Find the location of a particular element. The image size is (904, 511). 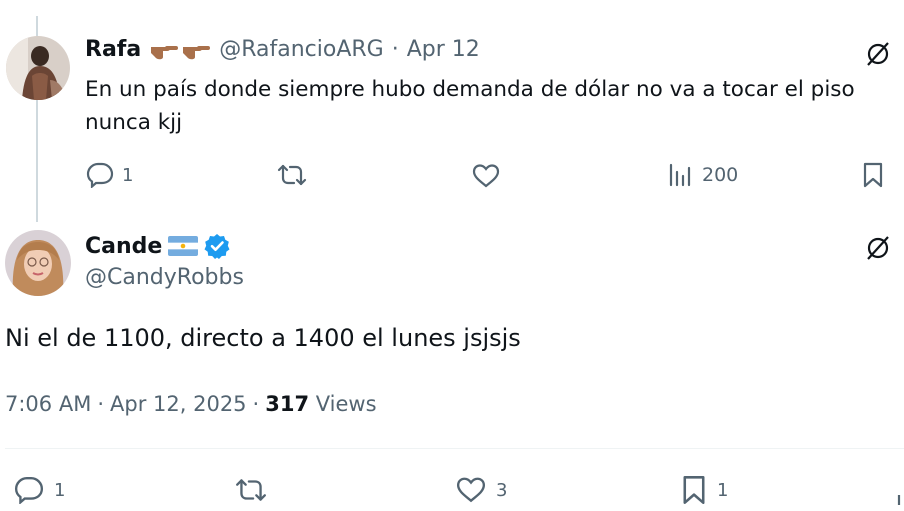

main-like-button: 3 is located at coordinates (481, 490).